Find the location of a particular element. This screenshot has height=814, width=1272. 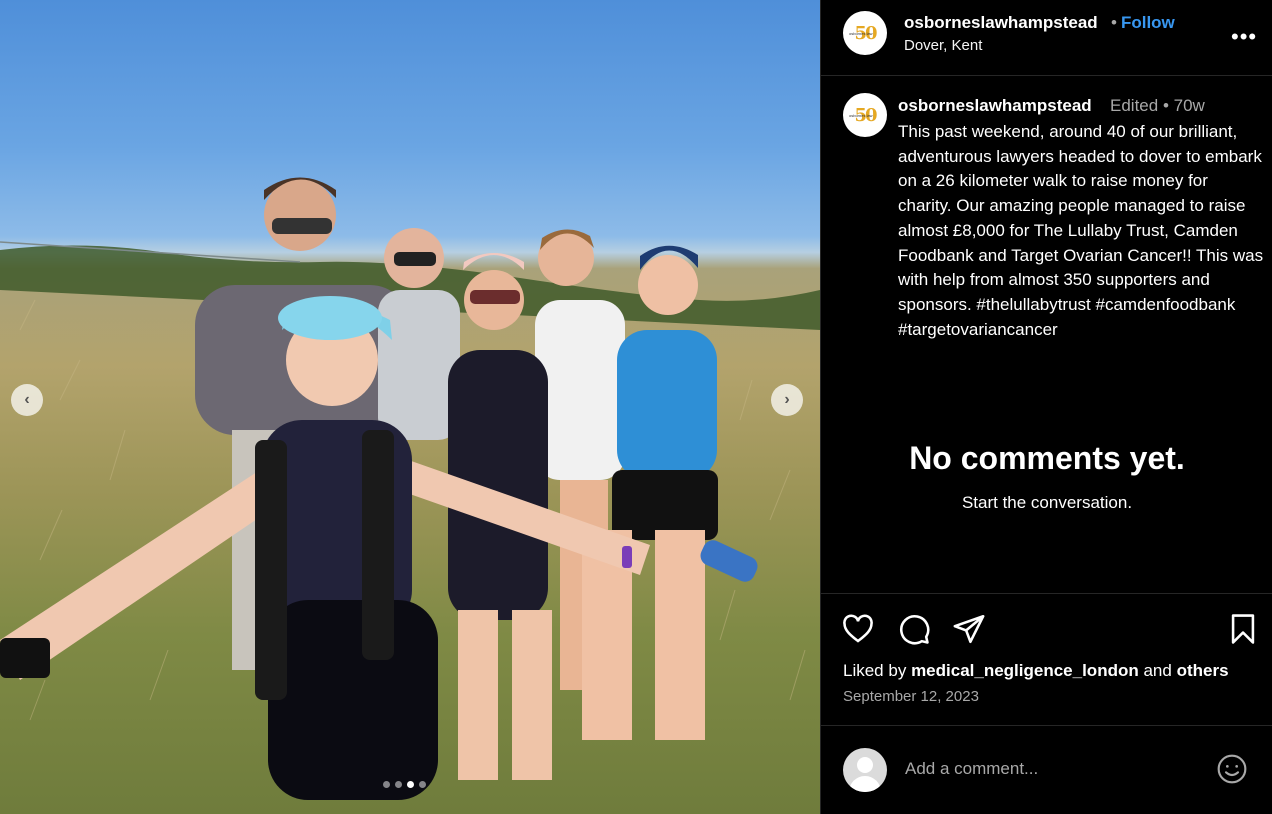

profile-avatar: 50 osbornes law is located at coordinates (865, 33).